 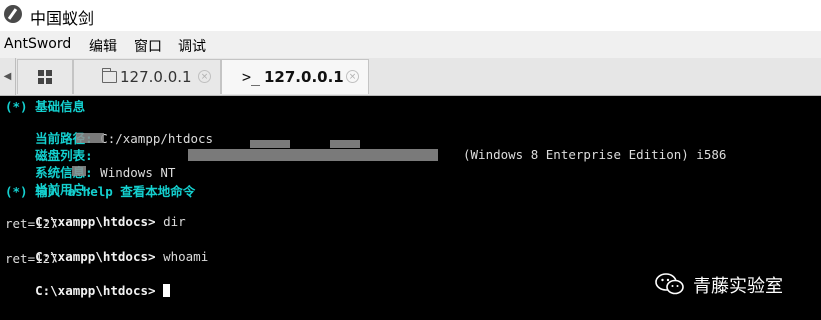 I want to click on tab-terminal-label: 127.0.0.1, so click(x=304, y=77).